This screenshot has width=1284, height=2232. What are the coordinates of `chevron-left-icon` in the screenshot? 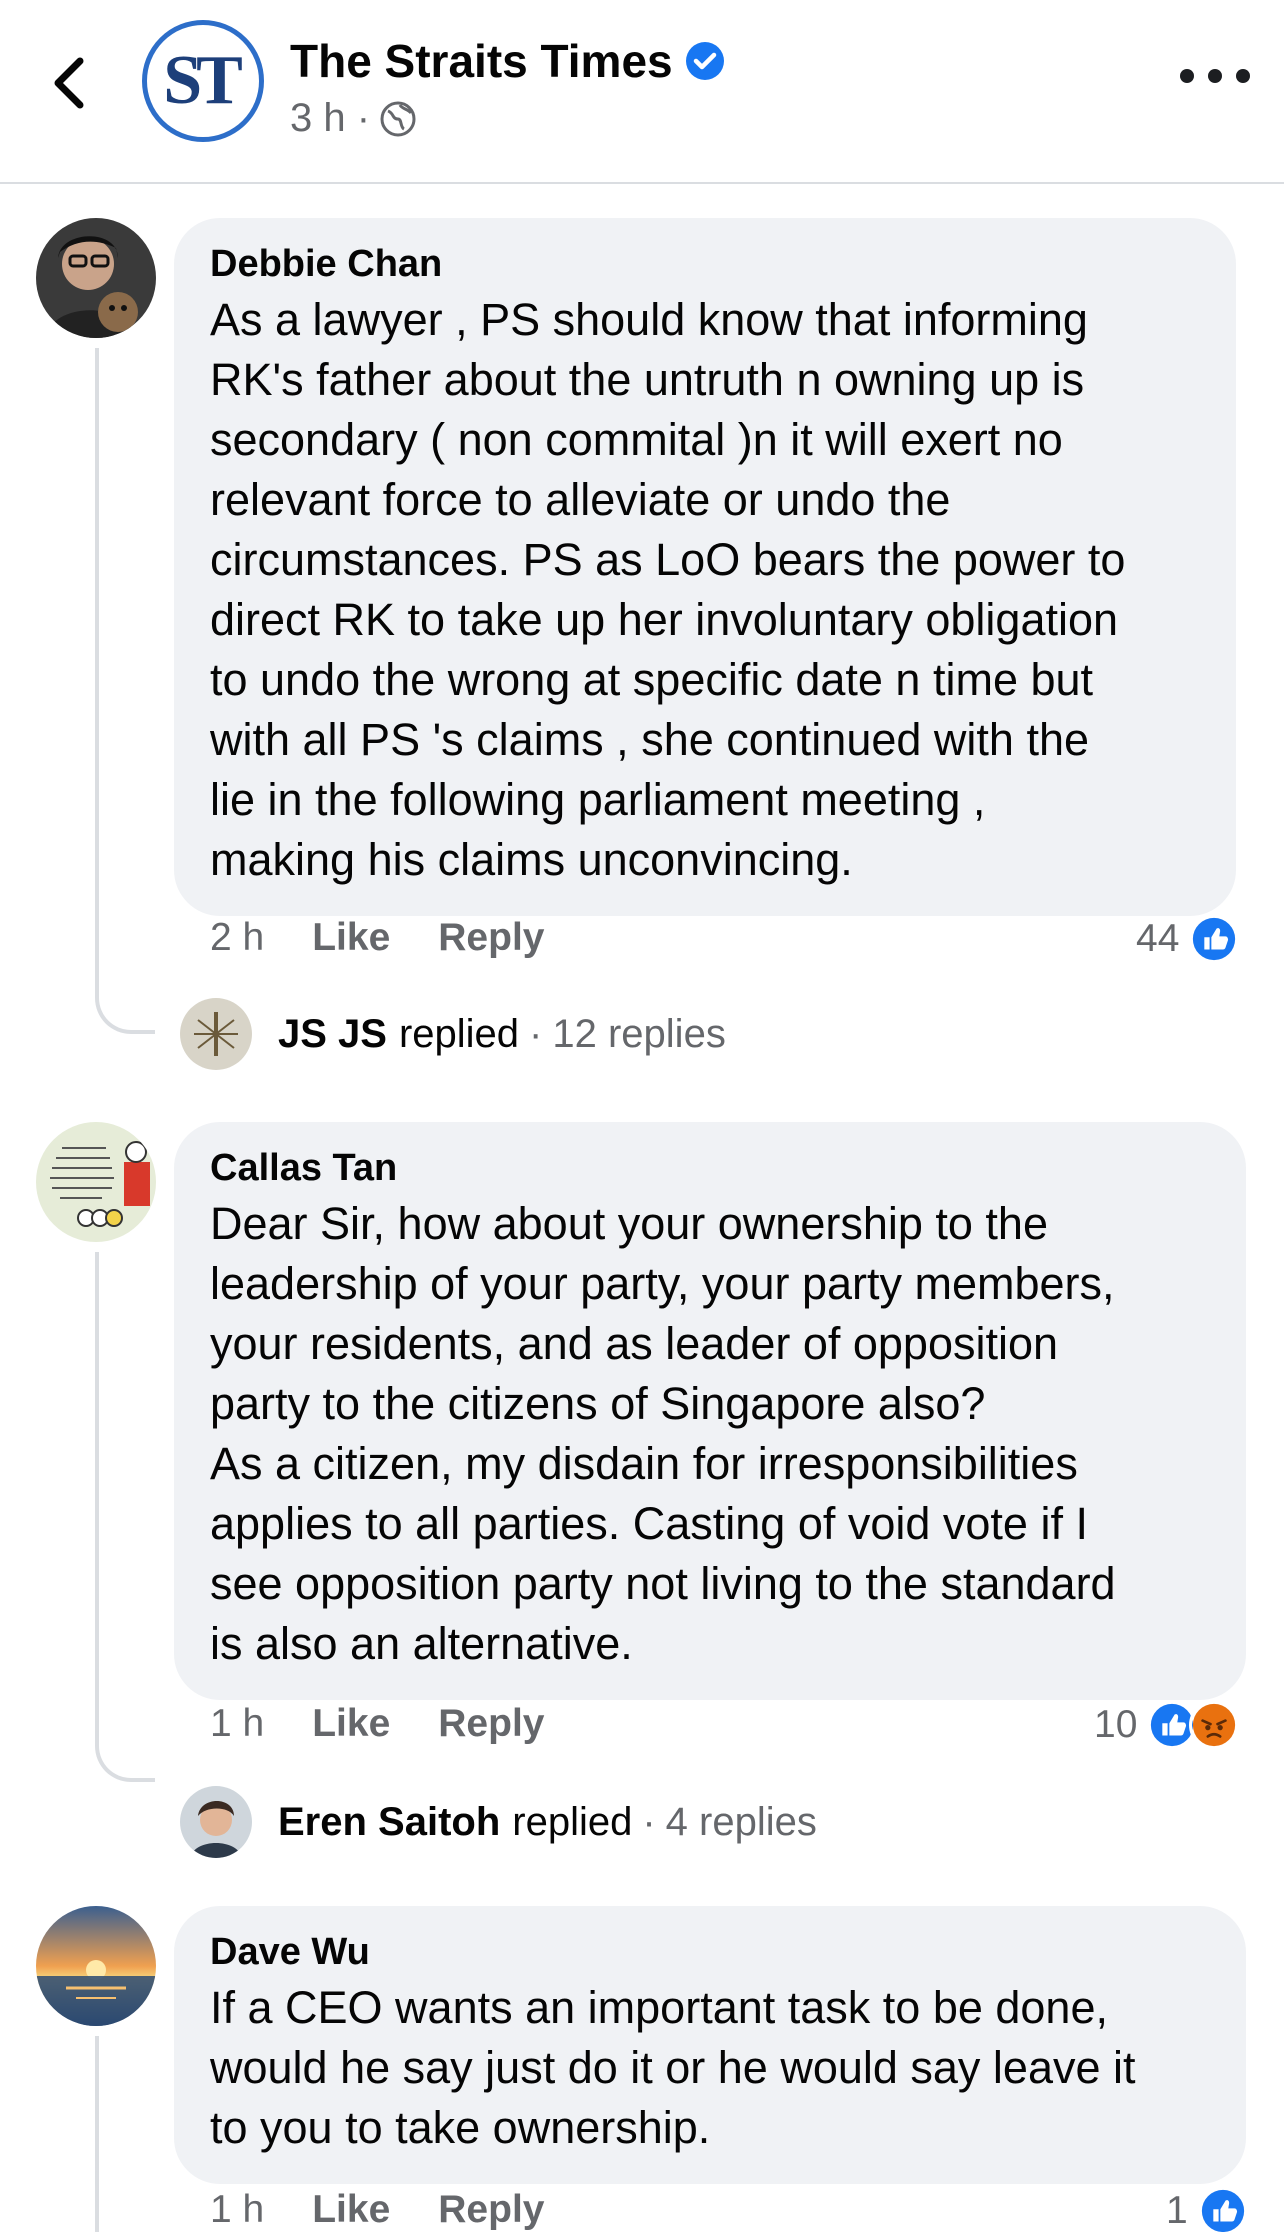 It's located at (69, 83).